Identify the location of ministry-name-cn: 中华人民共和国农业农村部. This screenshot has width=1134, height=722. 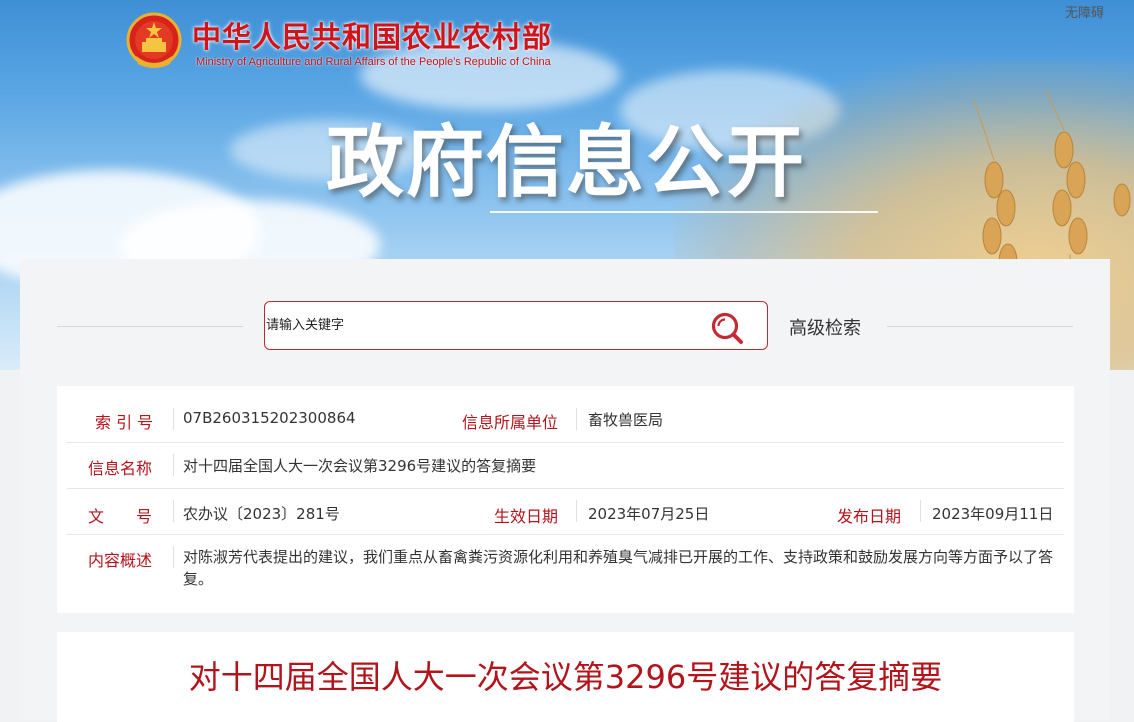
(372, 35).